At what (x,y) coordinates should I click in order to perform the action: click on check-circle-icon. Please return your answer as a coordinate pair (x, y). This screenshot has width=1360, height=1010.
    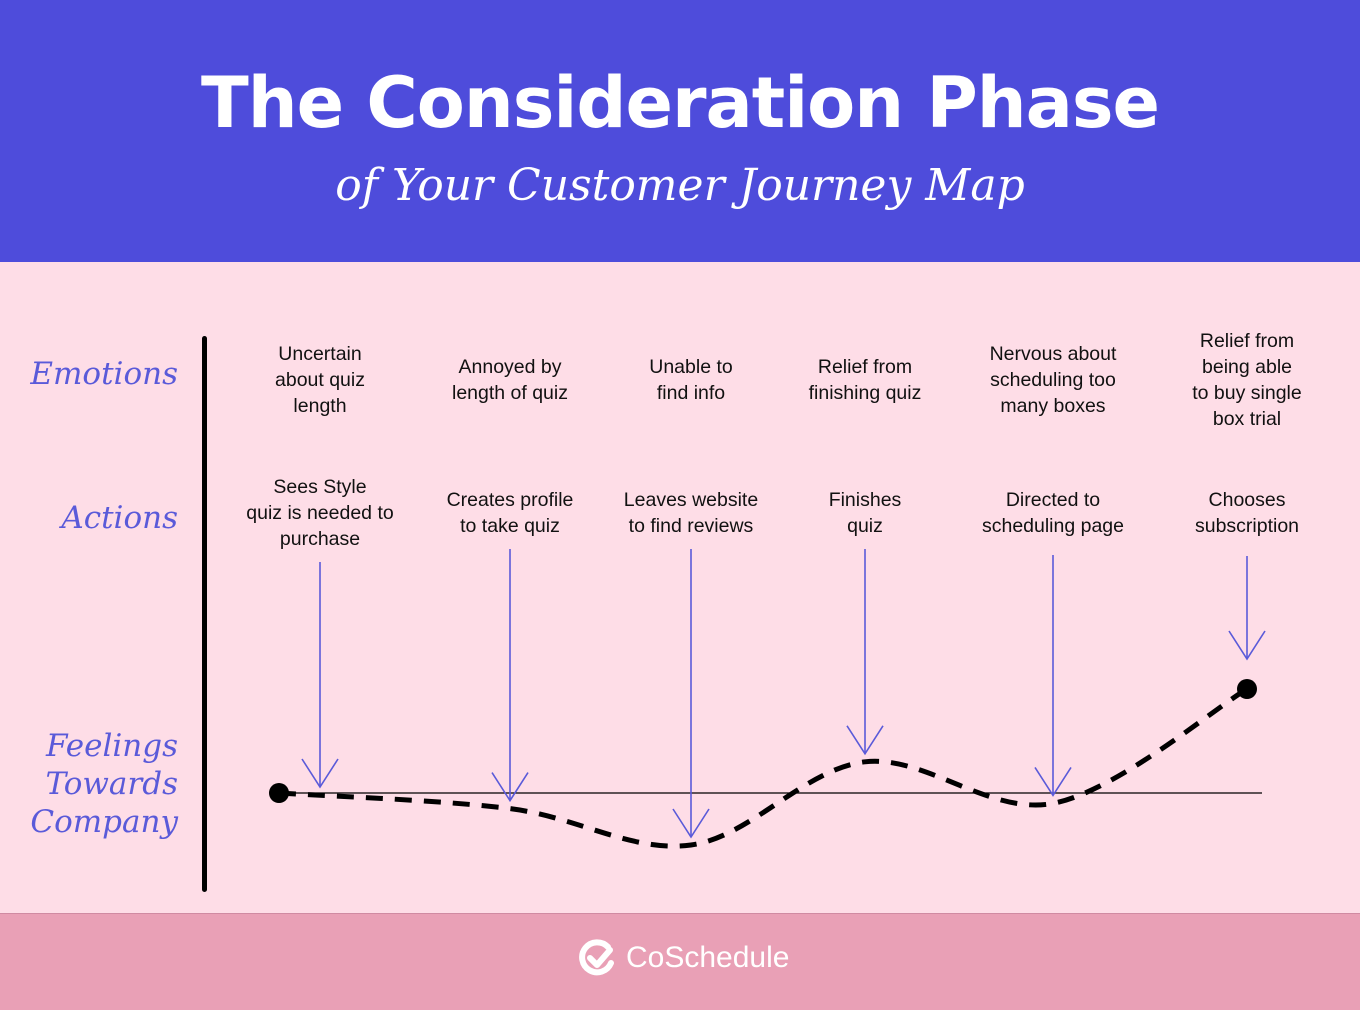
    Looking at the image, I should click on (596, 957).